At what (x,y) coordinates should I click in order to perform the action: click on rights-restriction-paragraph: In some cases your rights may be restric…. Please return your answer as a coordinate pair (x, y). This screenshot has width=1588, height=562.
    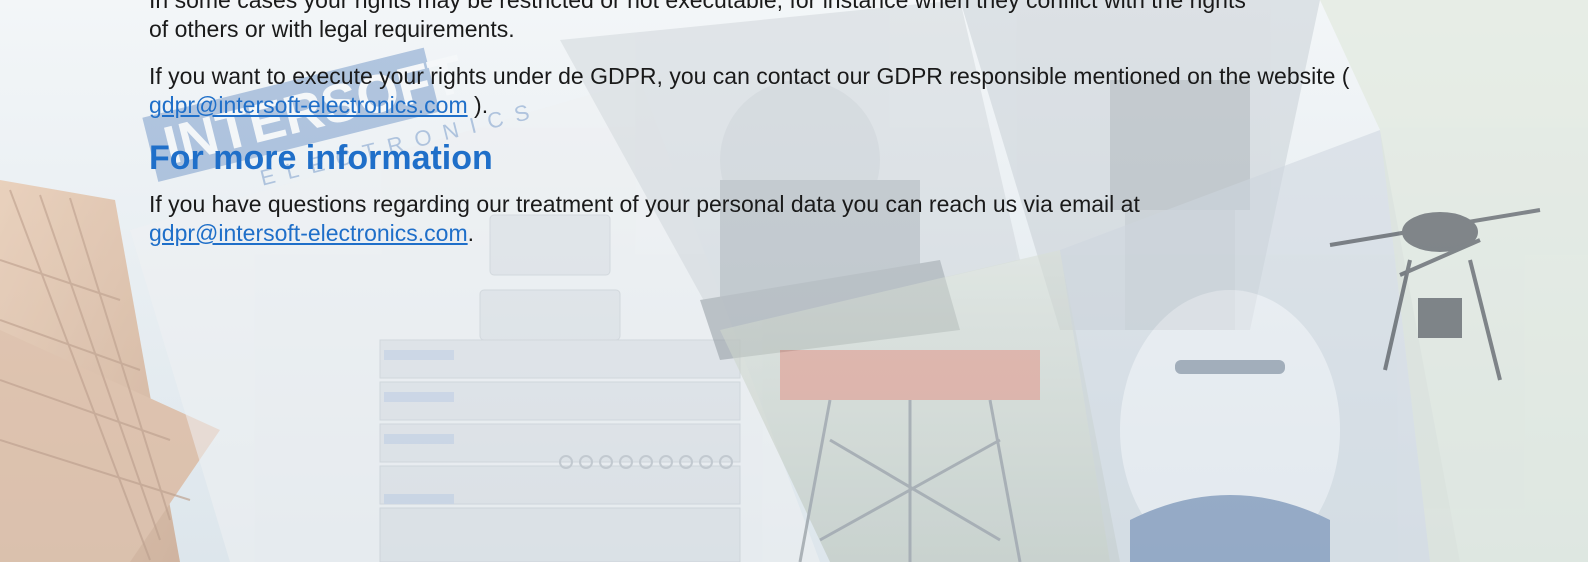
    Looking at the image, I should click on (774, 22).